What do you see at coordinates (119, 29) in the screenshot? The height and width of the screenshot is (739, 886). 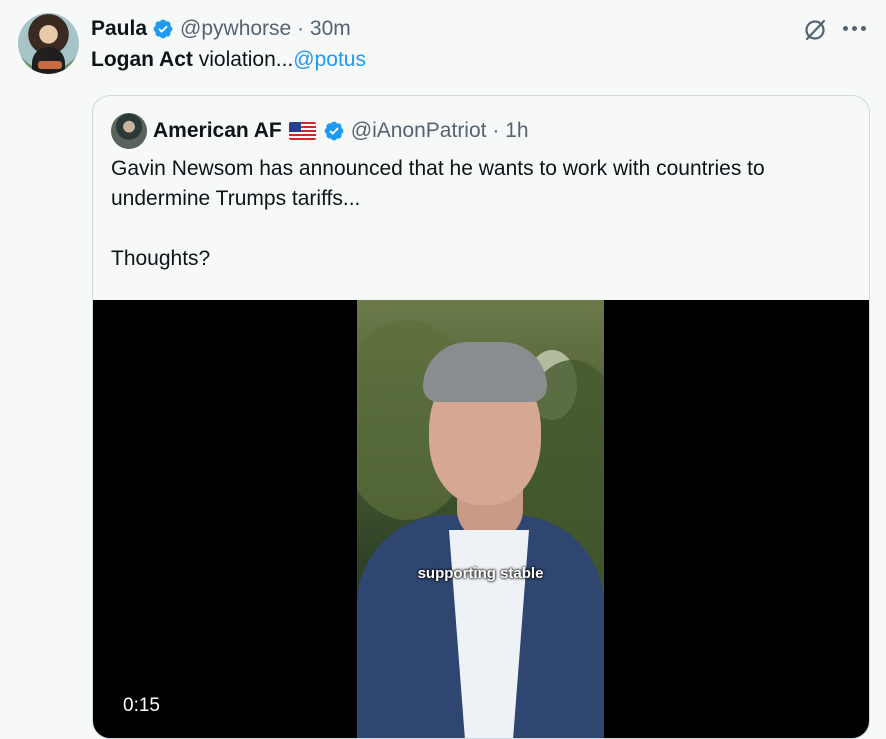 I see `author-name: Paula` at bounding box center [119, 29].